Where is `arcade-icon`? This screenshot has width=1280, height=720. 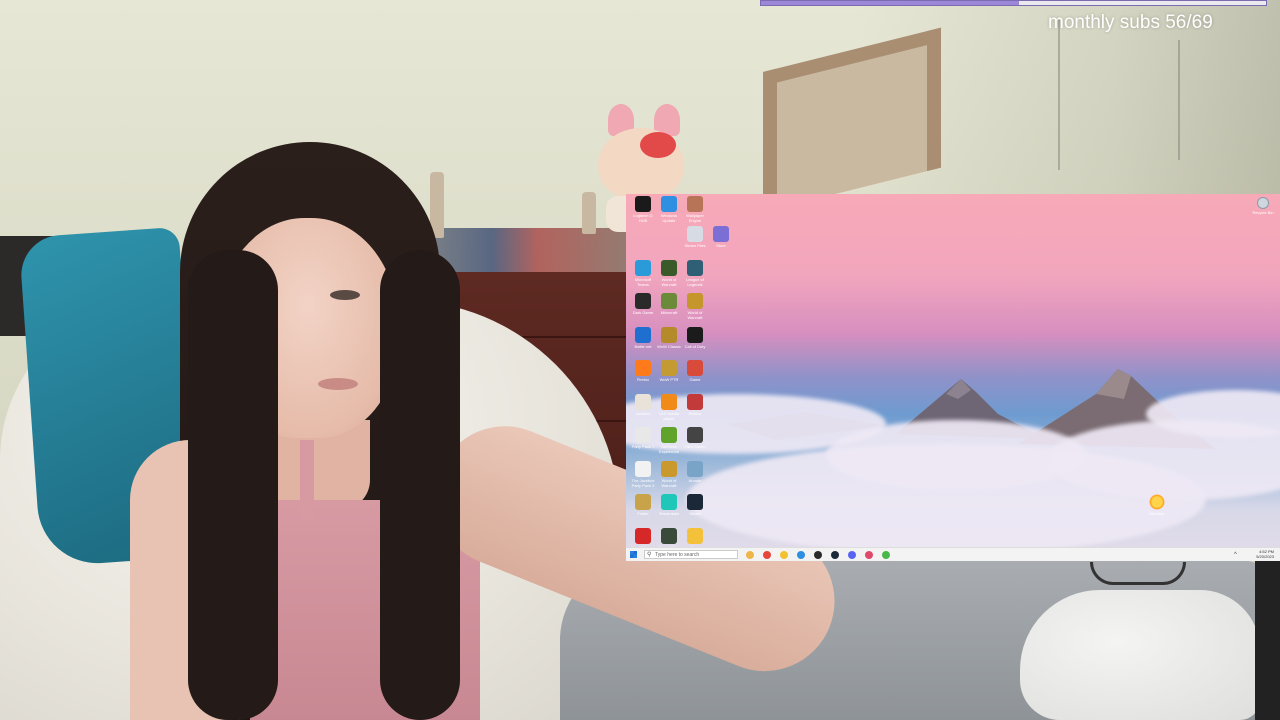 arcade-icon is located at coordinates (695, 468).